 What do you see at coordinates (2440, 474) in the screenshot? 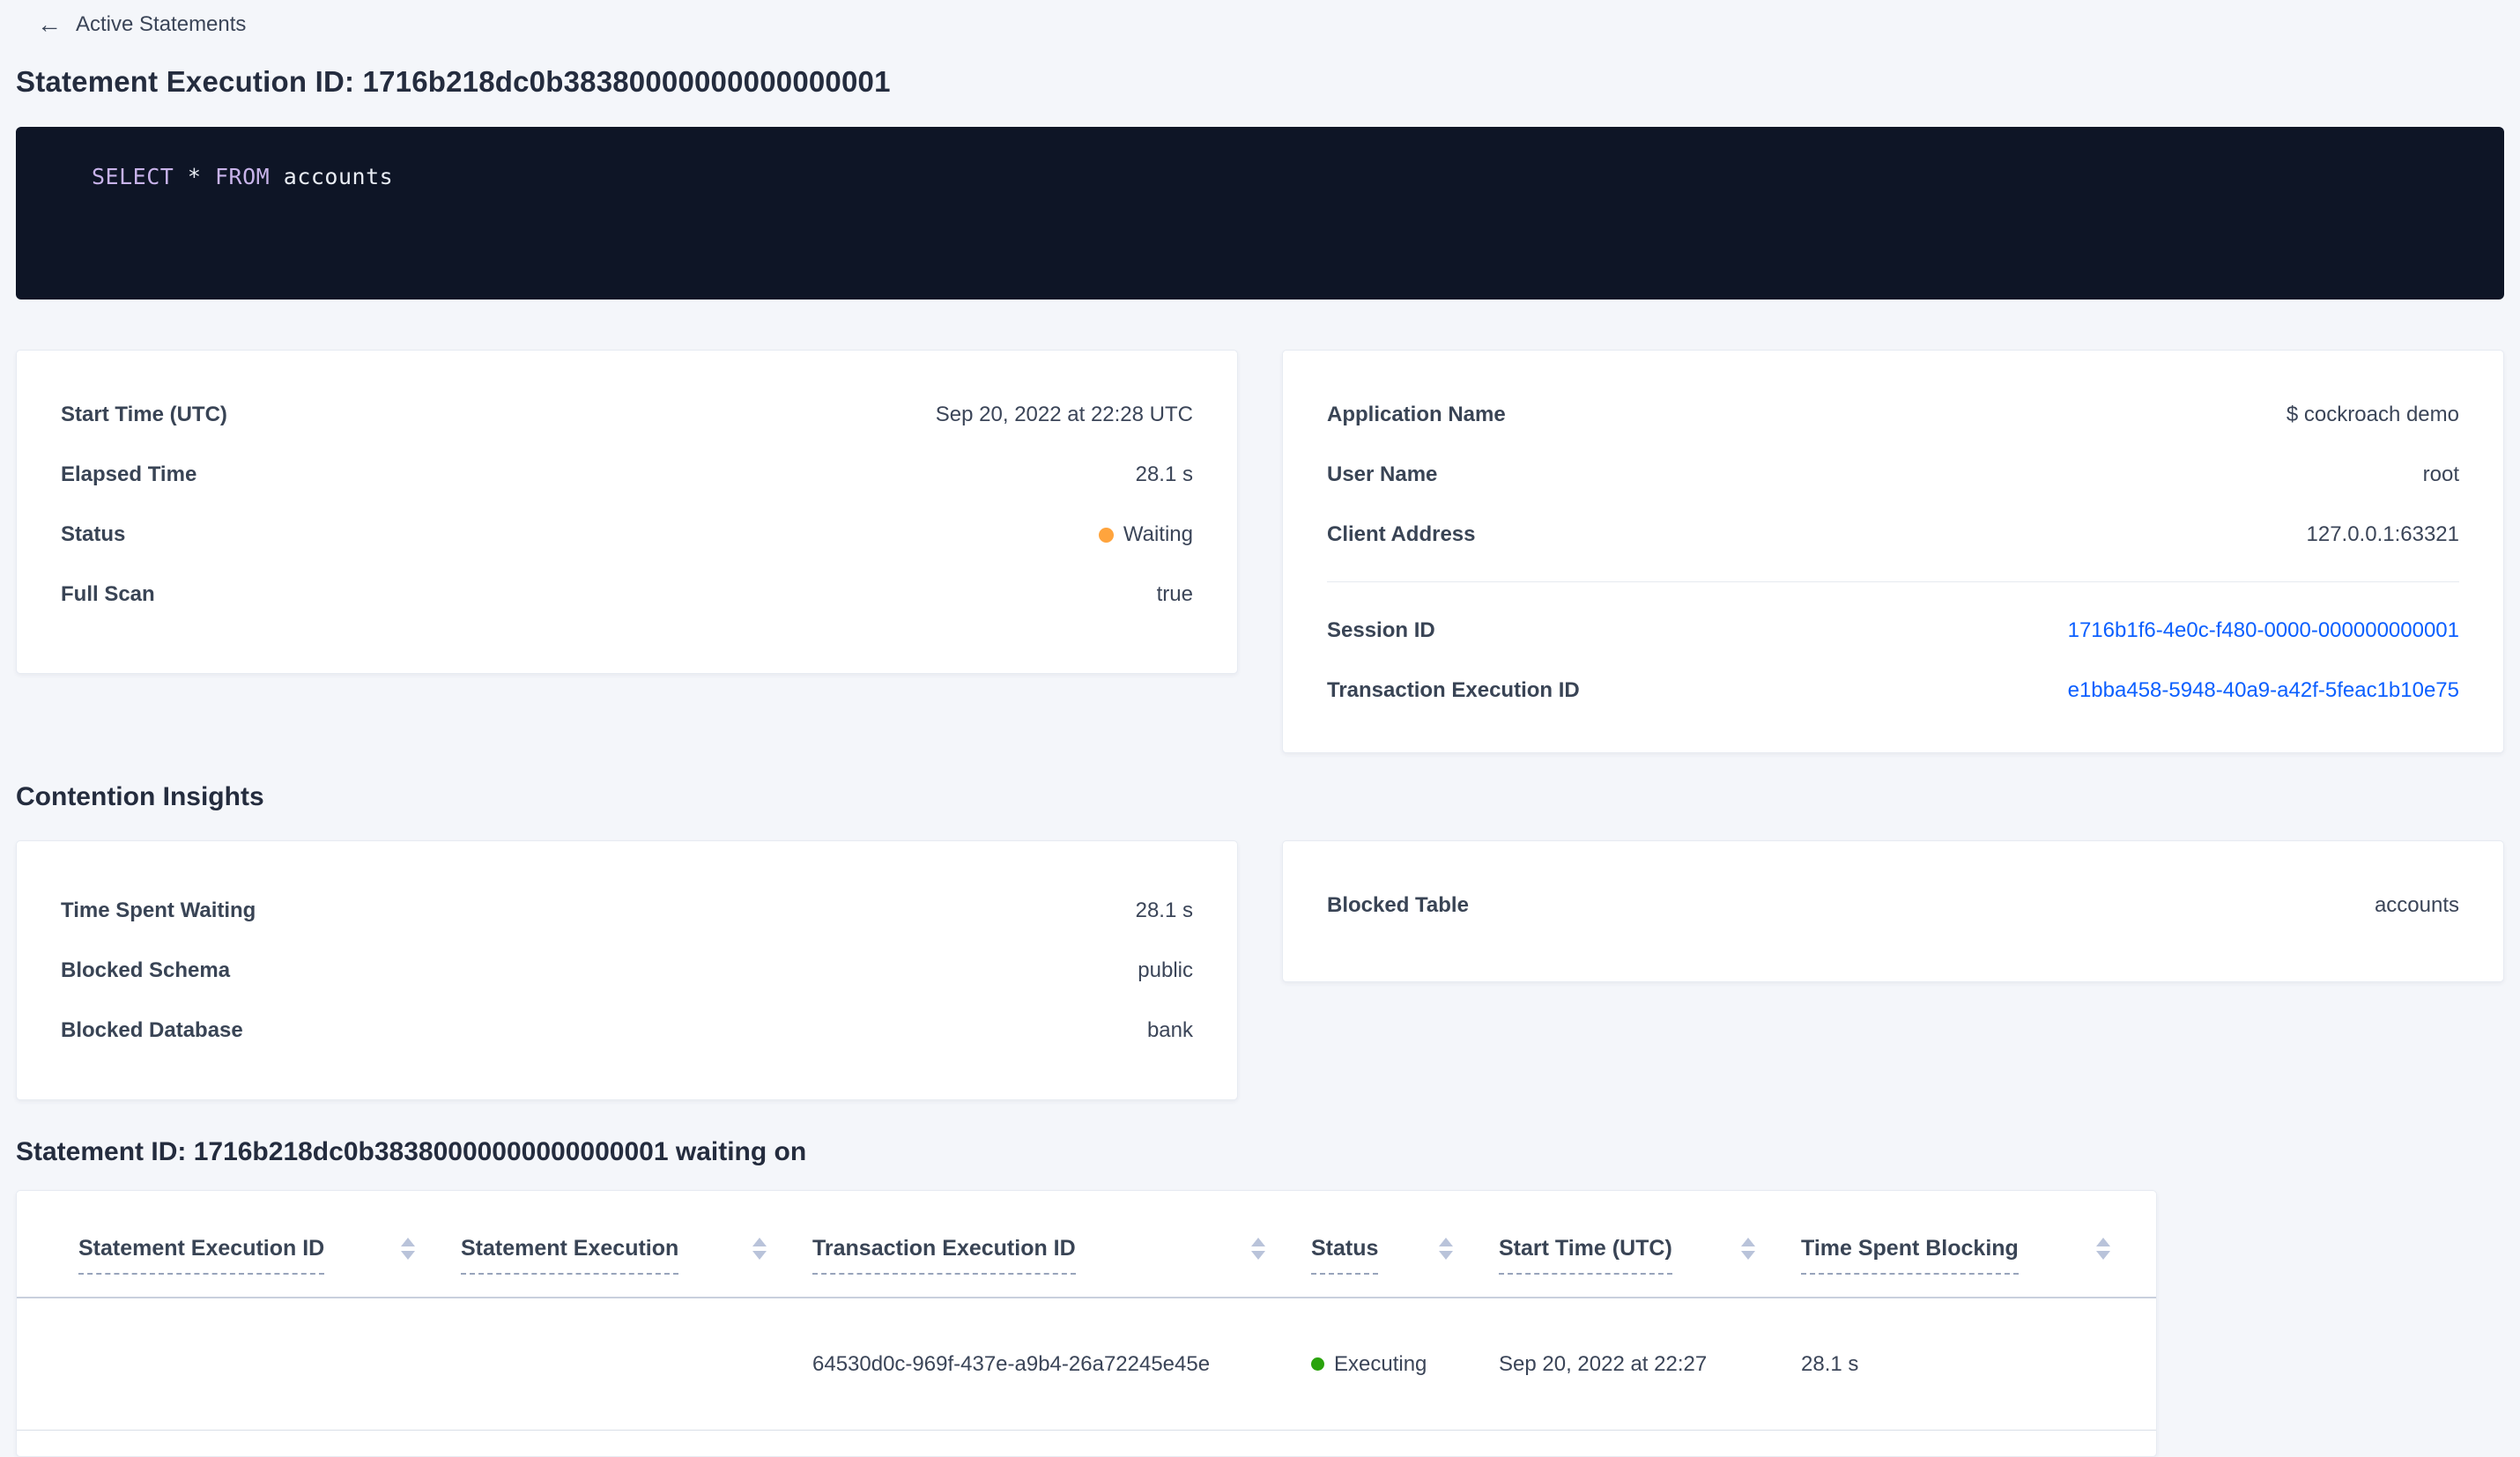
I see `user-name-value: root` at bounding box center [2440, 474].